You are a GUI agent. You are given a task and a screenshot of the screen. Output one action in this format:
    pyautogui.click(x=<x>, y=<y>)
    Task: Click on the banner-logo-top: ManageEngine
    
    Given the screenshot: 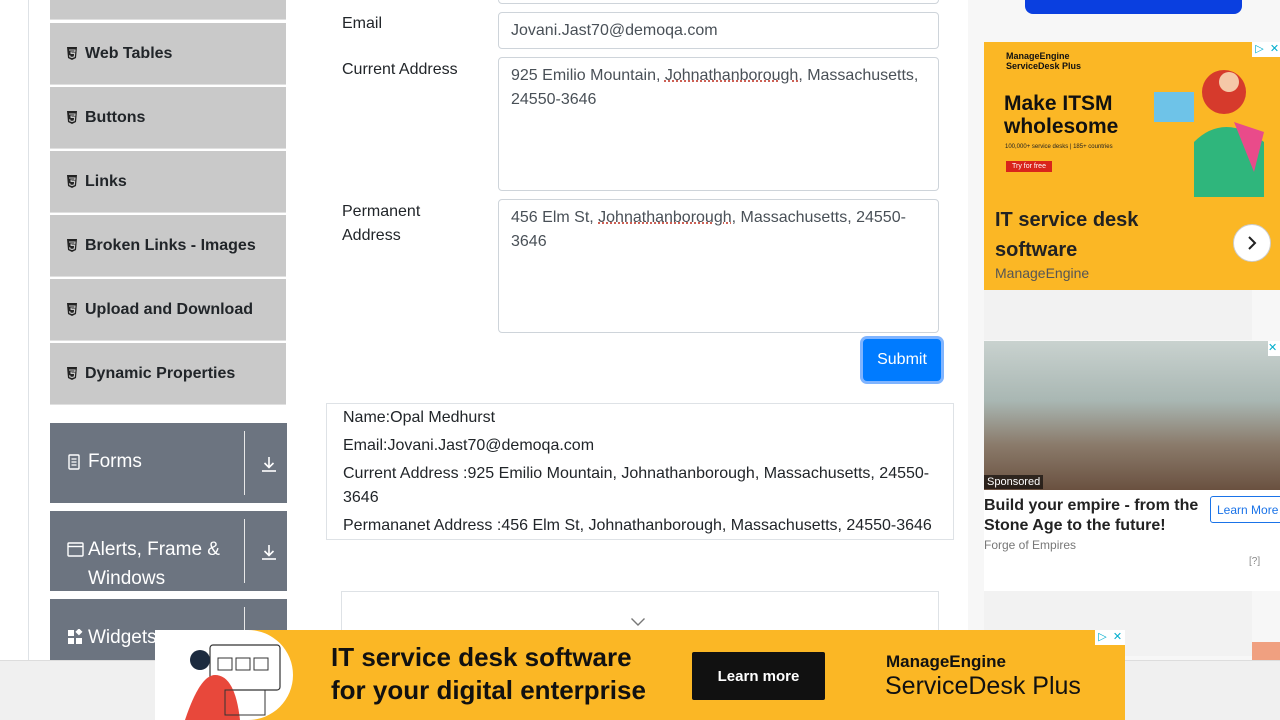 What is the action you would take?
    pyautogui.click(x=946, y=662)
    